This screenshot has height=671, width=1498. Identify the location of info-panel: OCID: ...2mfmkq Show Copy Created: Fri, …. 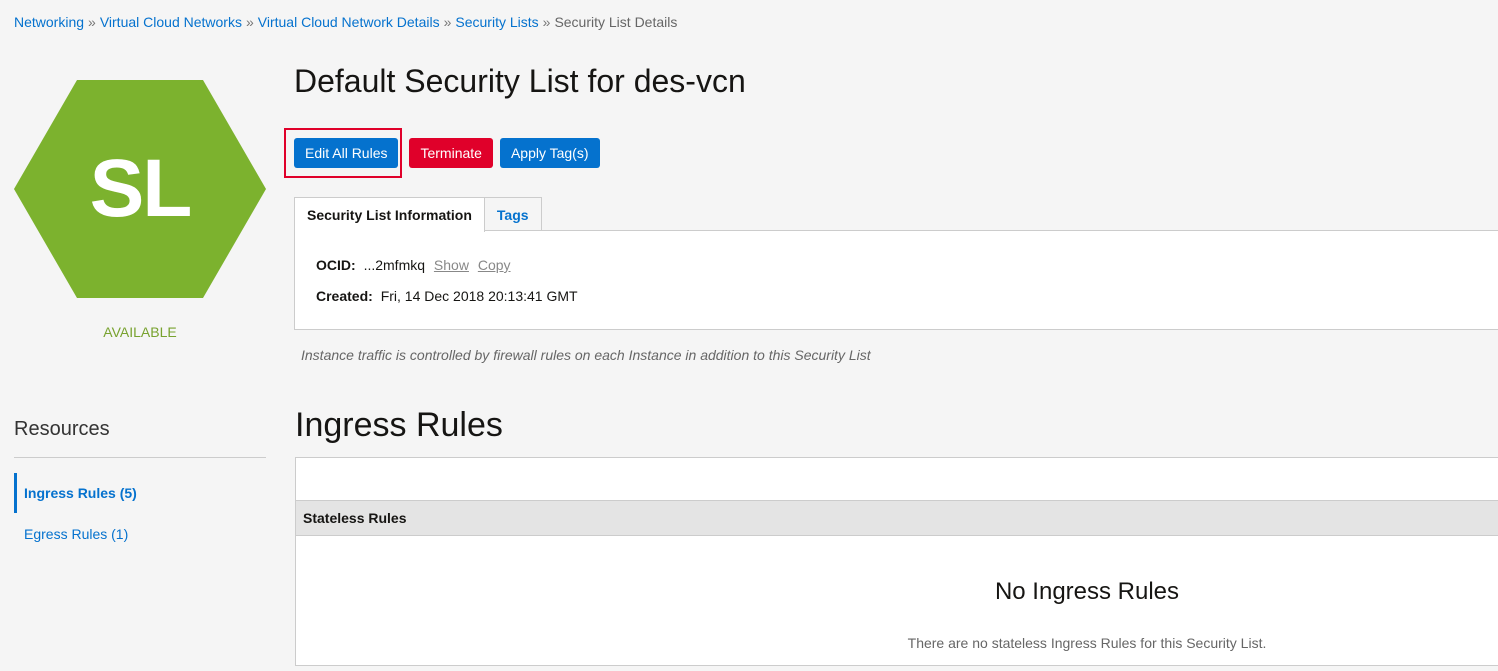
(896, 280).